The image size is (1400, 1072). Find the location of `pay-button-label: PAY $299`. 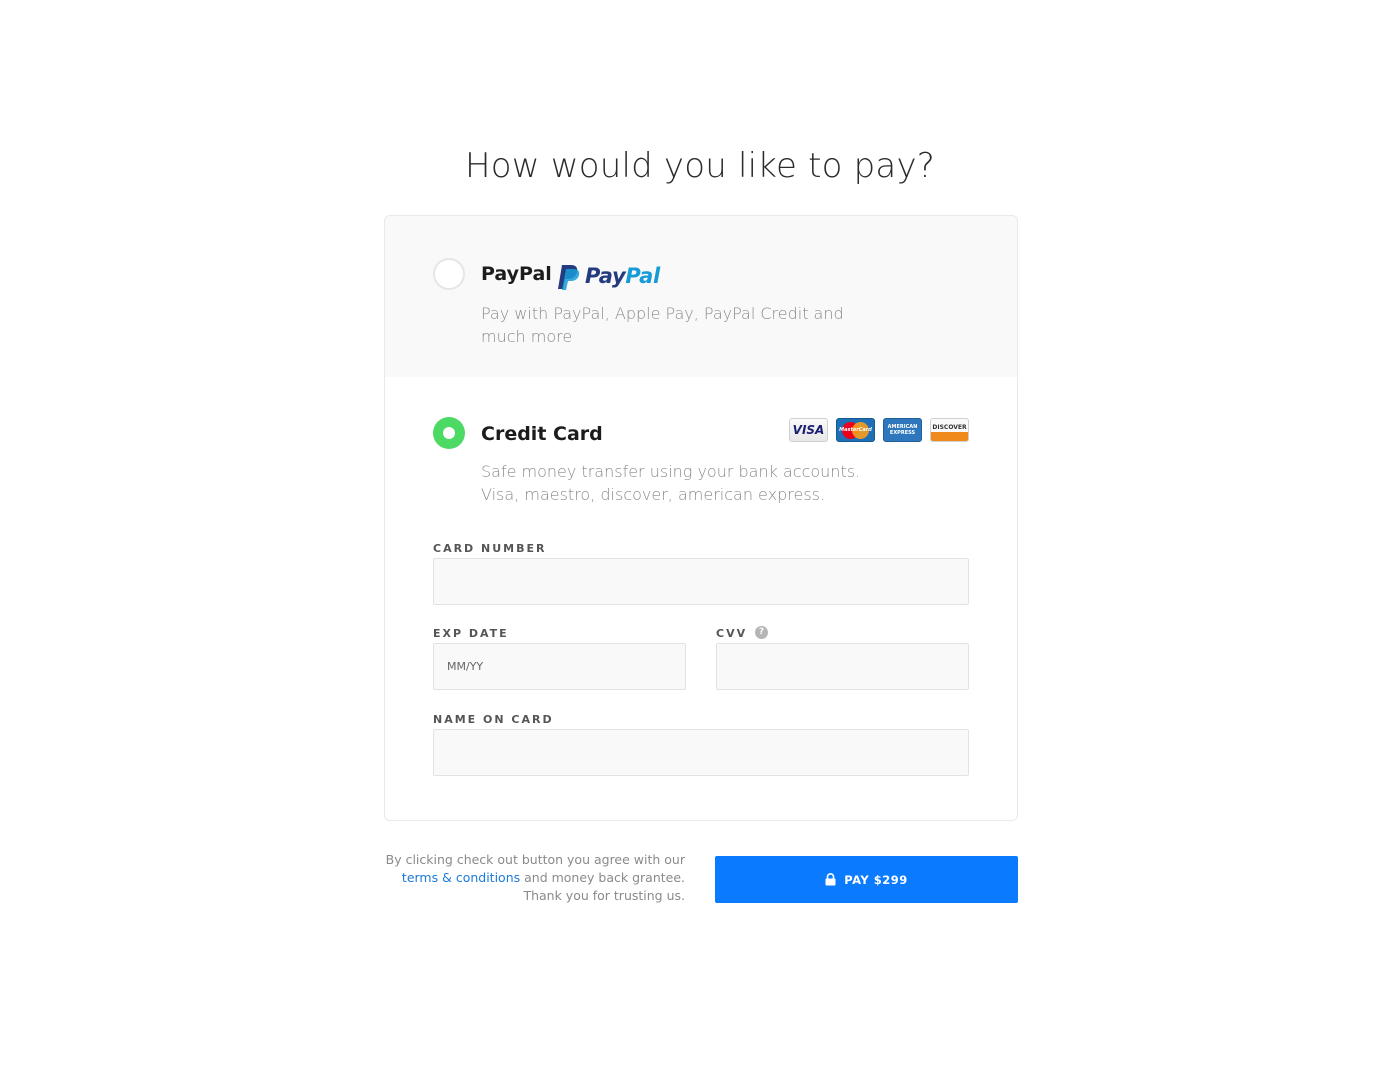

pay-button-label: PAY $299 is located at coordinates (876, 879).